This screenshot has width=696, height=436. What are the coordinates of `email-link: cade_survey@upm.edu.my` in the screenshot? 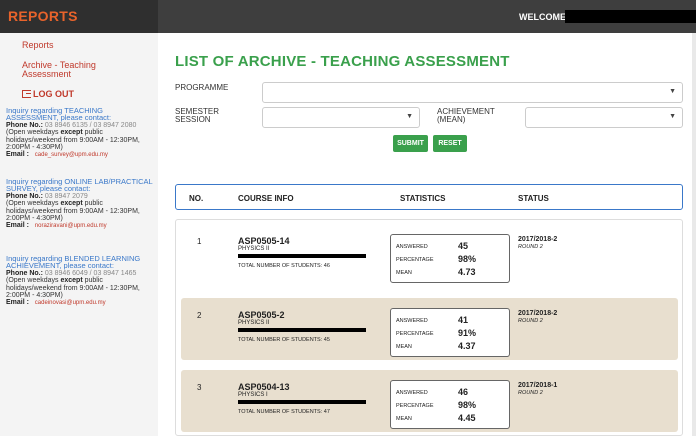 It's located at (71, 155).